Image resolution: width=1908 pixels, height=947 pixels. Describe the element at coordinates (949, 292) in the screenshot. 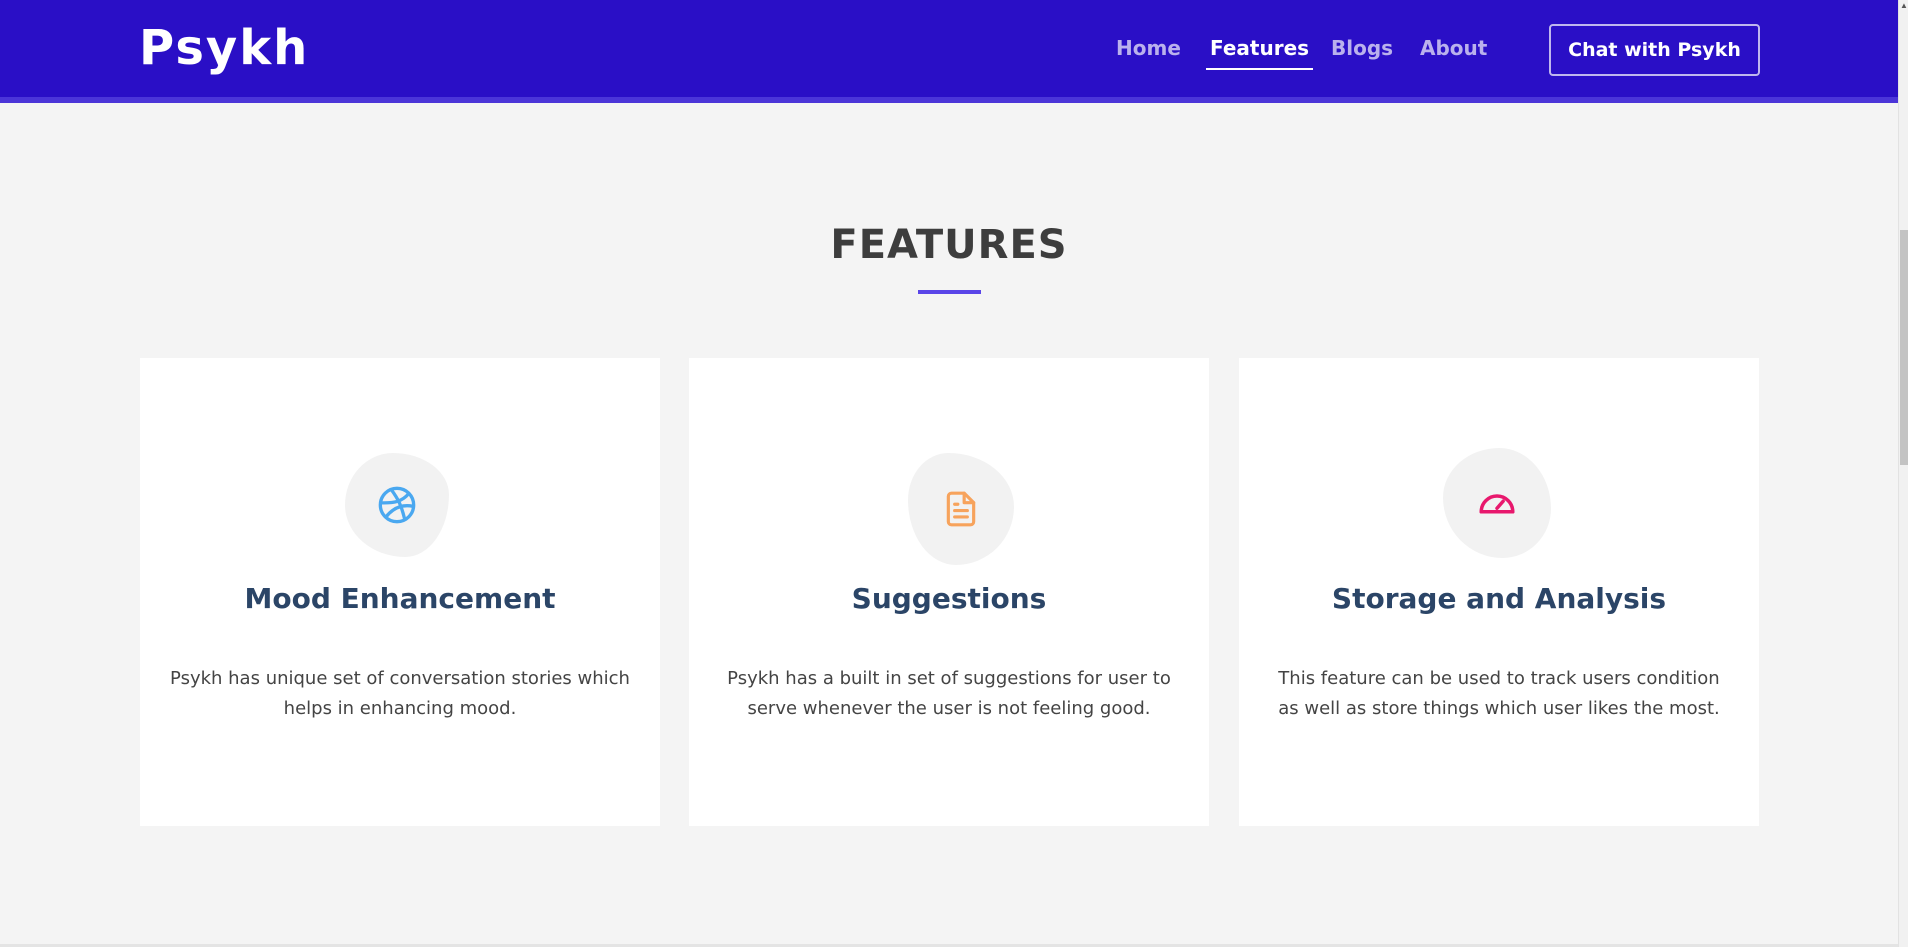

I see `title-underline` at that location.